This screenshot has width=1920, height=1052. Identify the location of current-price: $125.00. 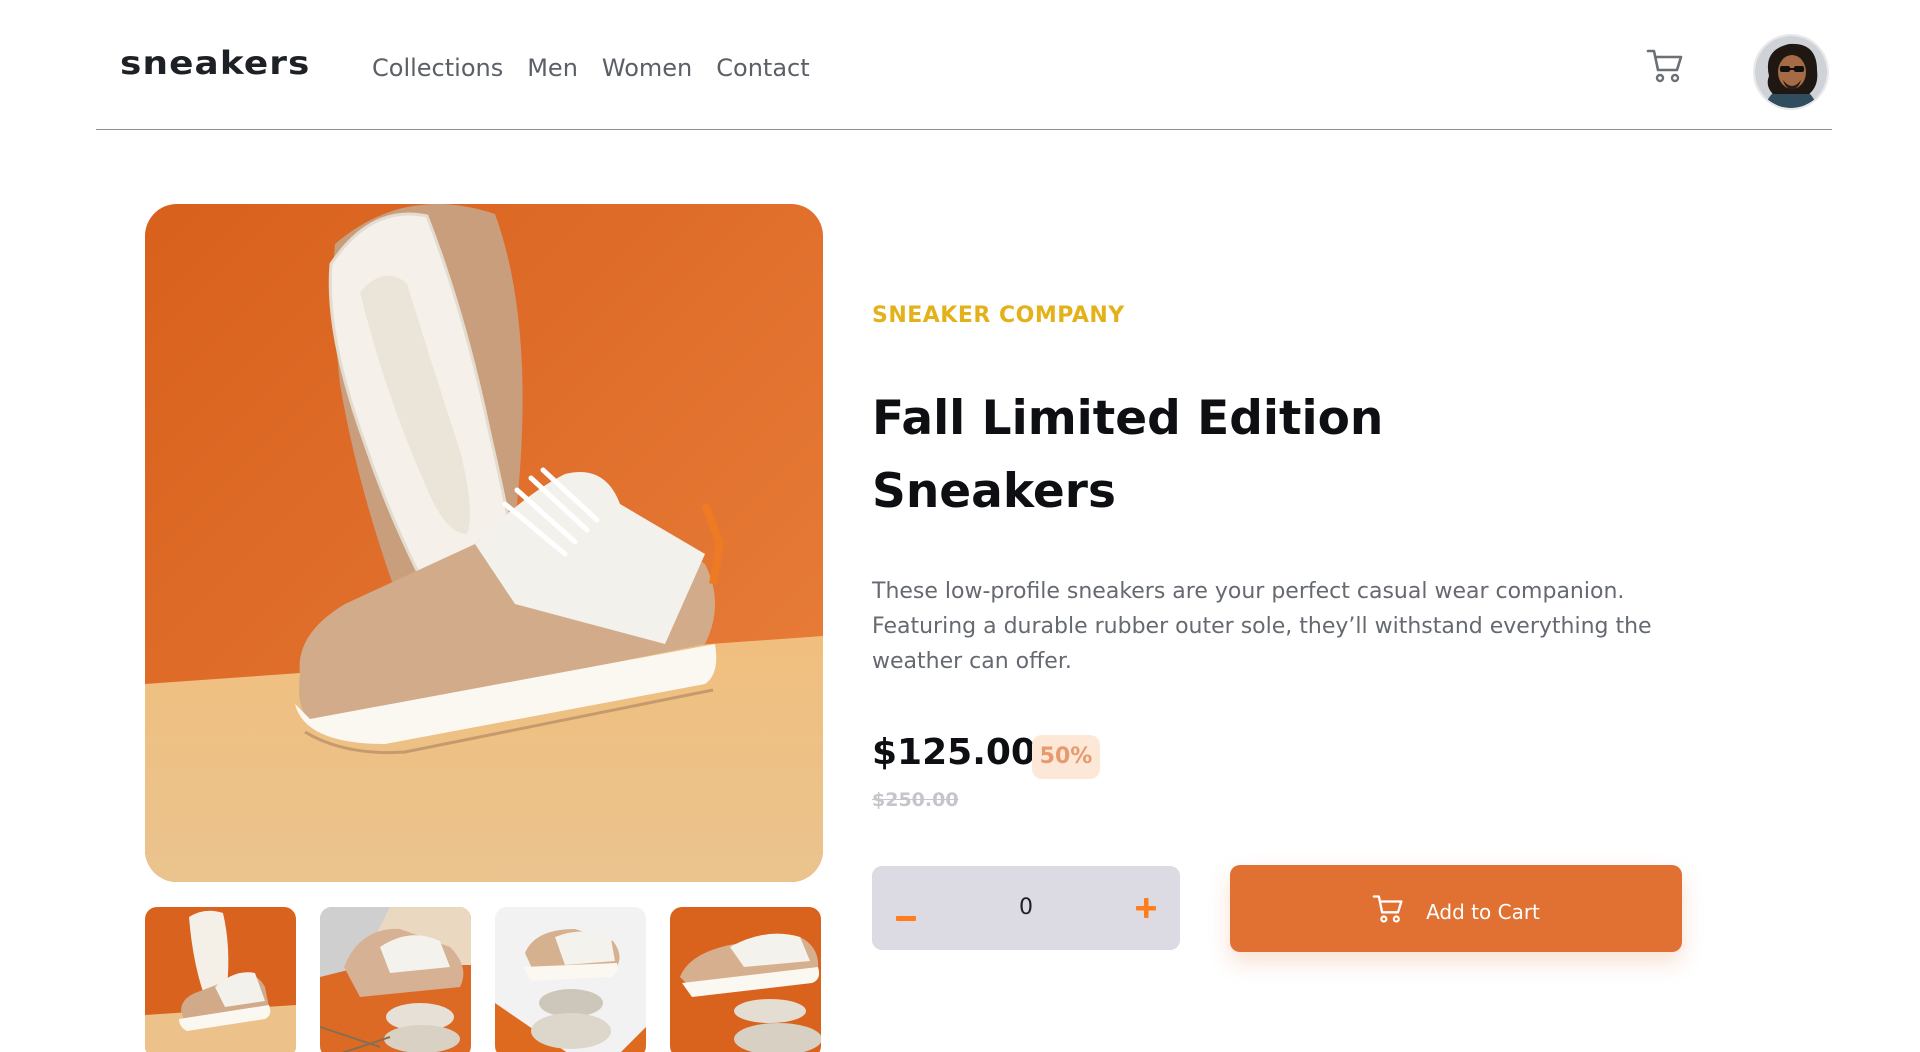
(954, 752).